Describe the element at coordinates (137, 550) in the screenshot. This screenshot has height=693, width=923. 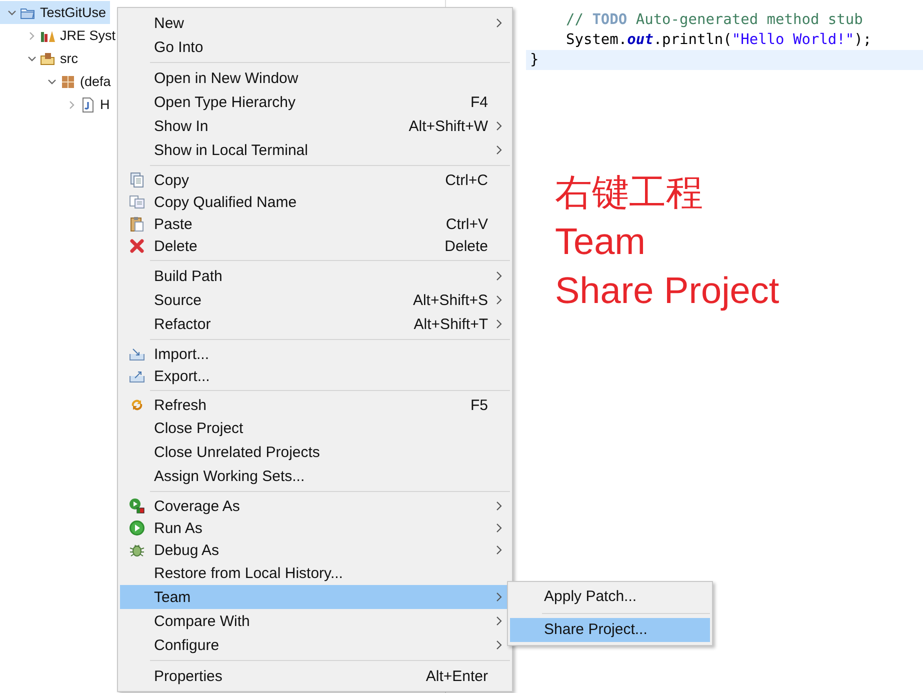
I see `bug-icon` at that location.